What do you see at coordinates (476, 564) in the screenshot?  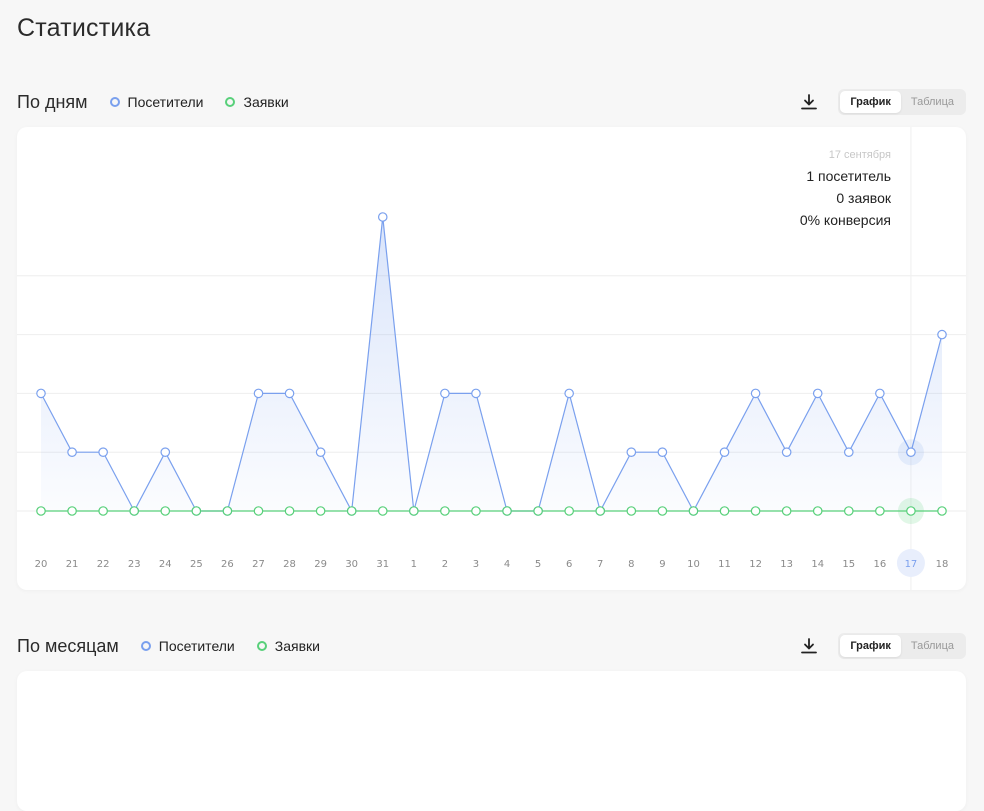 I see `x-tick-label: 3` at bounding box center [476, 564].